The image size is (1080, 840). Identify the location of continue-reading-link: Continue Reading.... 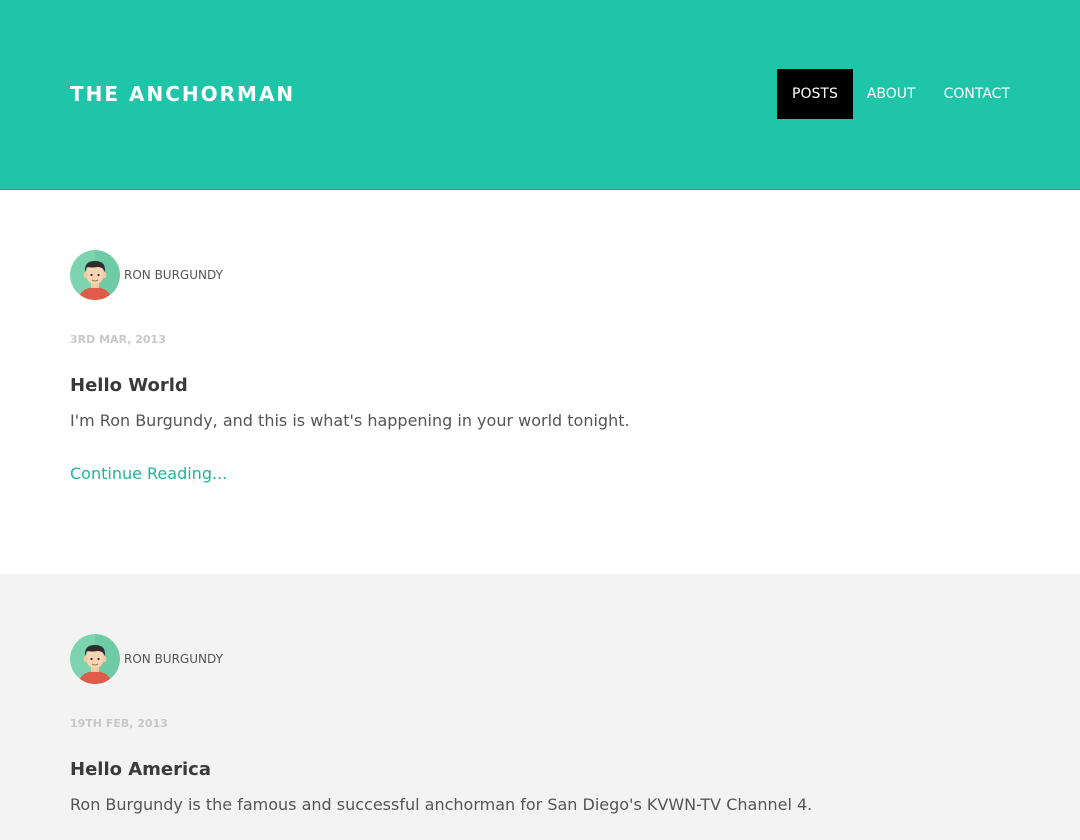
(148, 473).